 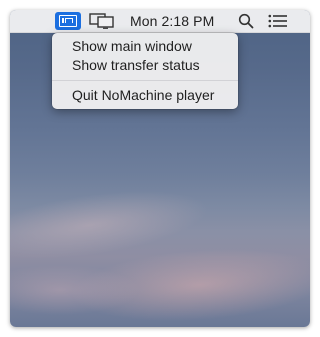 What do you see at coordinates (172, 21) in the screenshot?
I see `menubar-clock: Mon 2:18 PM` at bounding box center [172, 21].